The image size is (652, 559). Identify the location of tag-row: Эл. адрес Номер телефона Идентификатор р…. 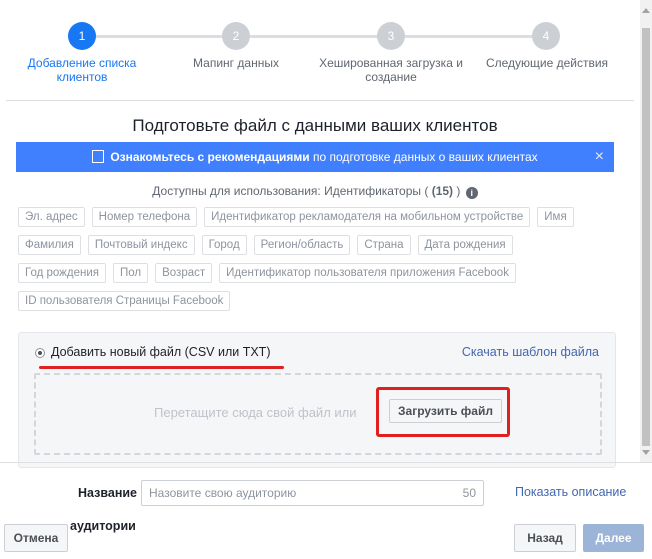
(318, 217).